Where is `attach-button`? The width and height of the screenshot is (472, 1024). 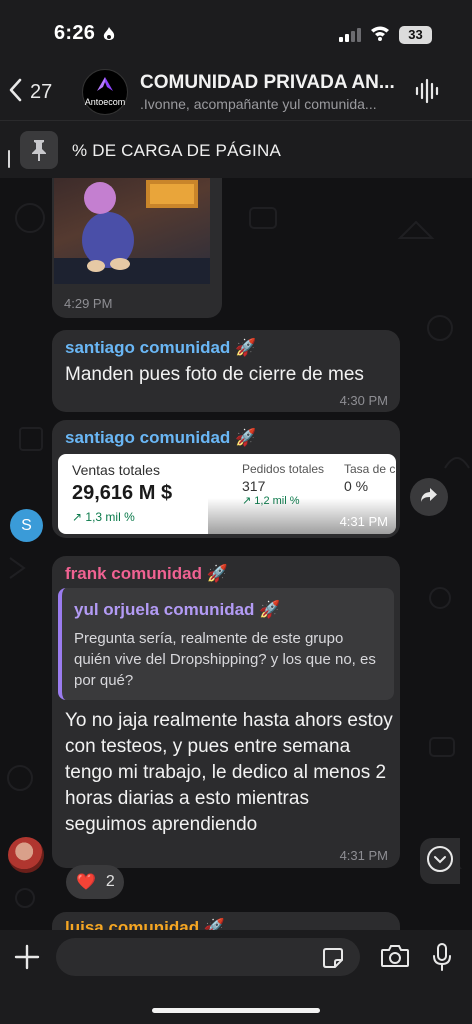 attach-button is located at coordinates (27, 959).